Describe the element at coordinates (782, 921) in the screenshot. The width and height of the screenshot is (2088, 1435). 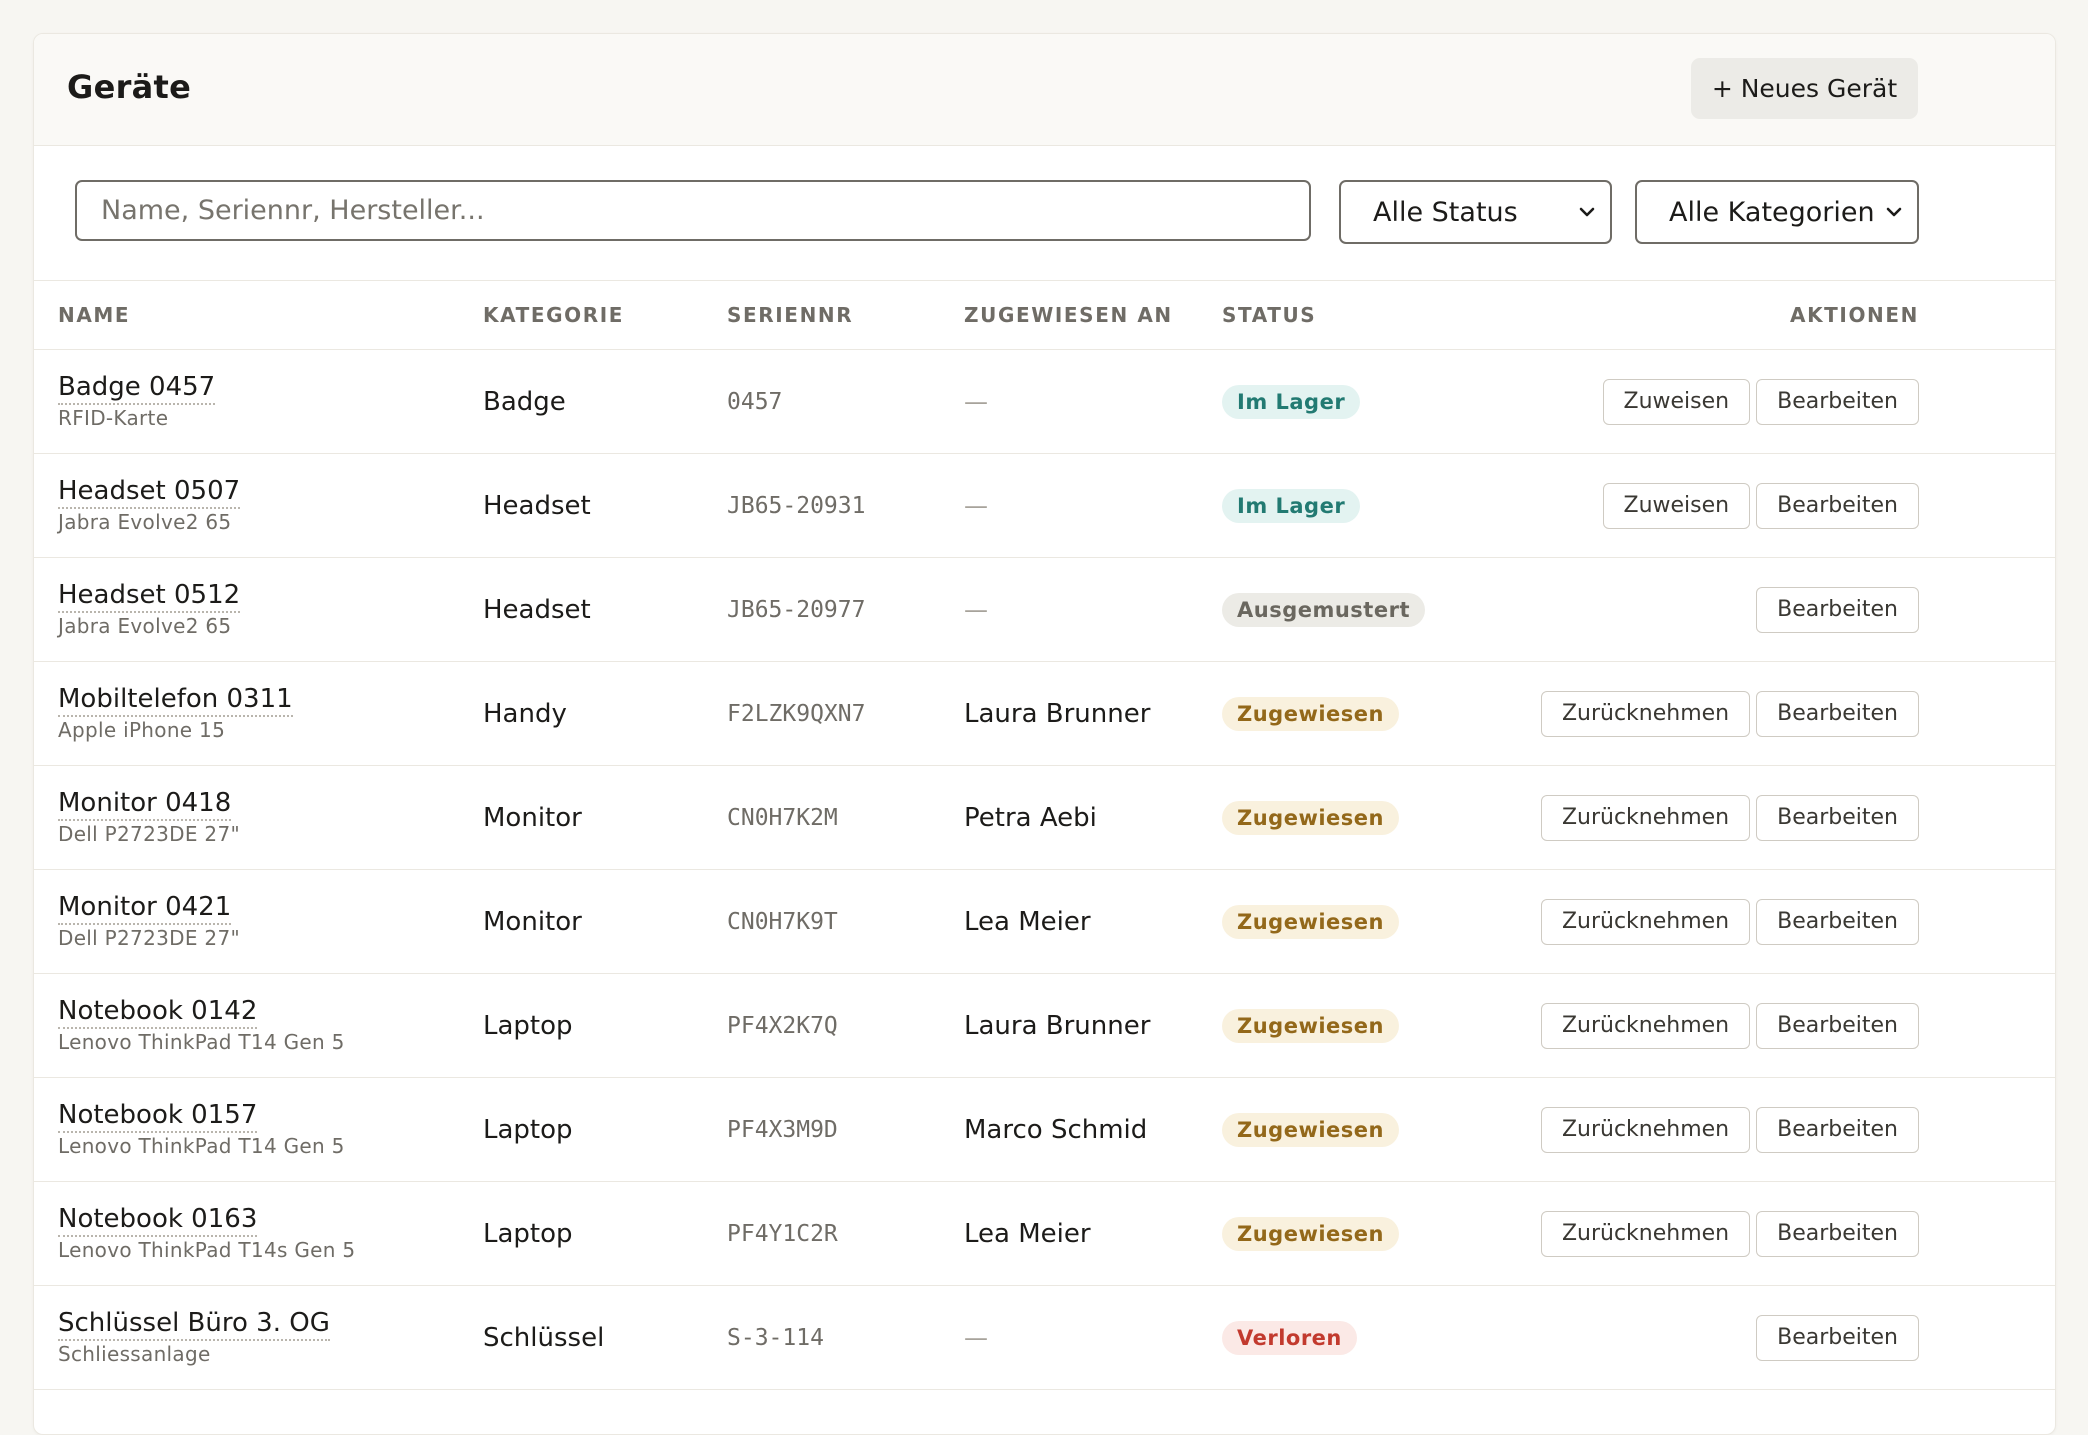
I see `serial-number: CN0H7K9T` at that location.